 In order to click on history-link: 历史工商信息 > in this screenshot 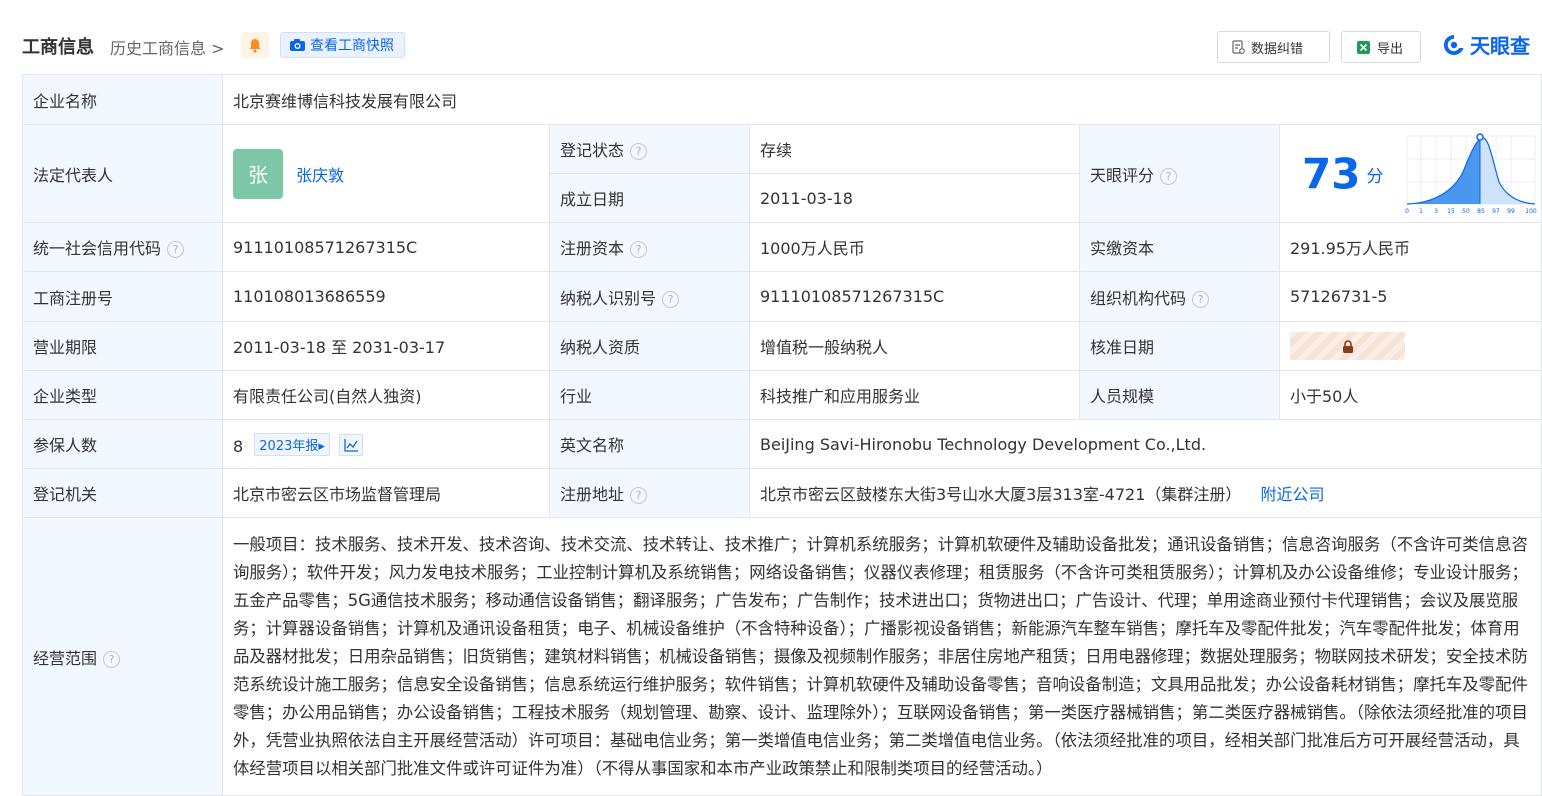, I will do `click(167, 47)`.